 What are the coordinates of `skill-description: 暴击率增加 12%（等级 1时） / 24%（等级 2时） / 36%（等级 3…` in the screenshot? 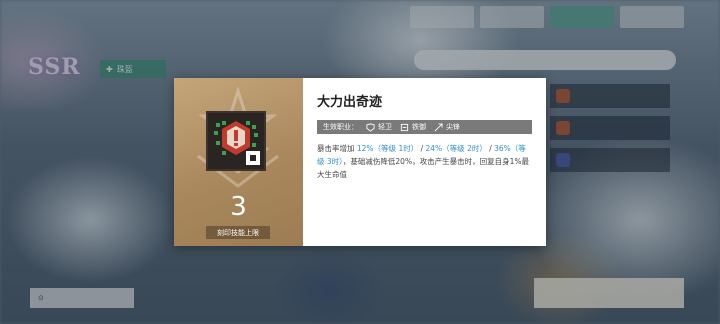 It's located at (424, 161).